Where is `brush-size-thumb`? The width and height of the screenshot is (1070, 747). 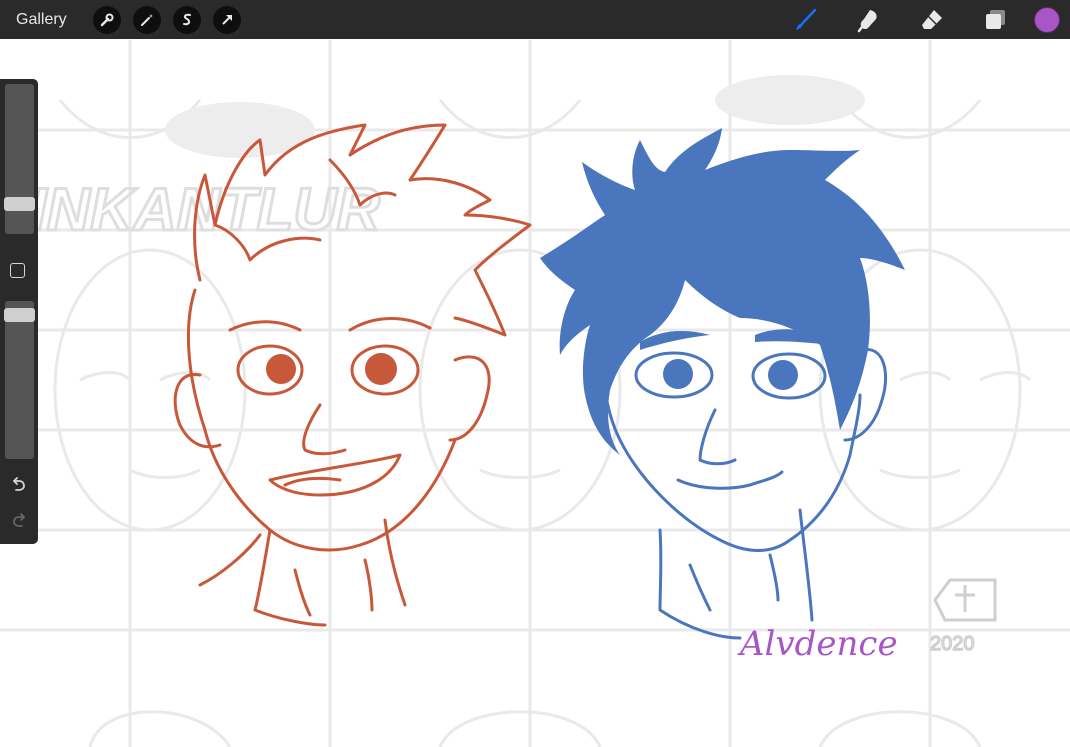 brush-size-thumb is located at coordinates (19, 204).